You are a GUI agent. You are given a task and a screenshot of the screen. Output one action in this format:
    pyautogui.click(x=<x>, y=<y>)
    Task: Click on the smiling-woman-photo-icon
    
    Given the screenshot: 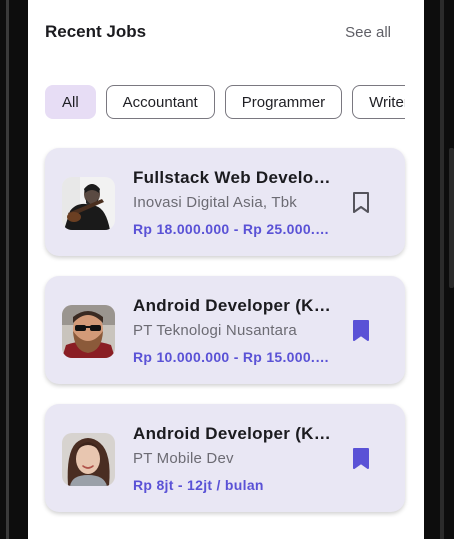 What is the action you would take?
    pyautogui.click(x=88, y=459)
    